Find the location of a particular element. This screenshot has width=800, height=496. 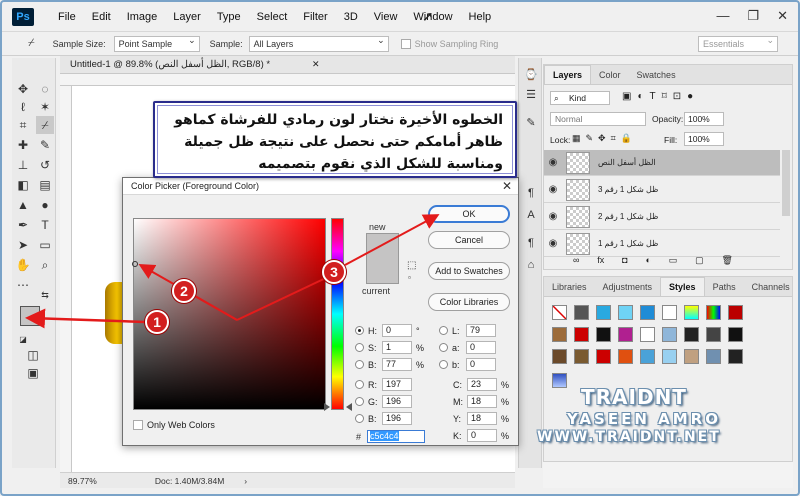

eyedropper-icon: ⌿ is located at coordinates (31, 43).